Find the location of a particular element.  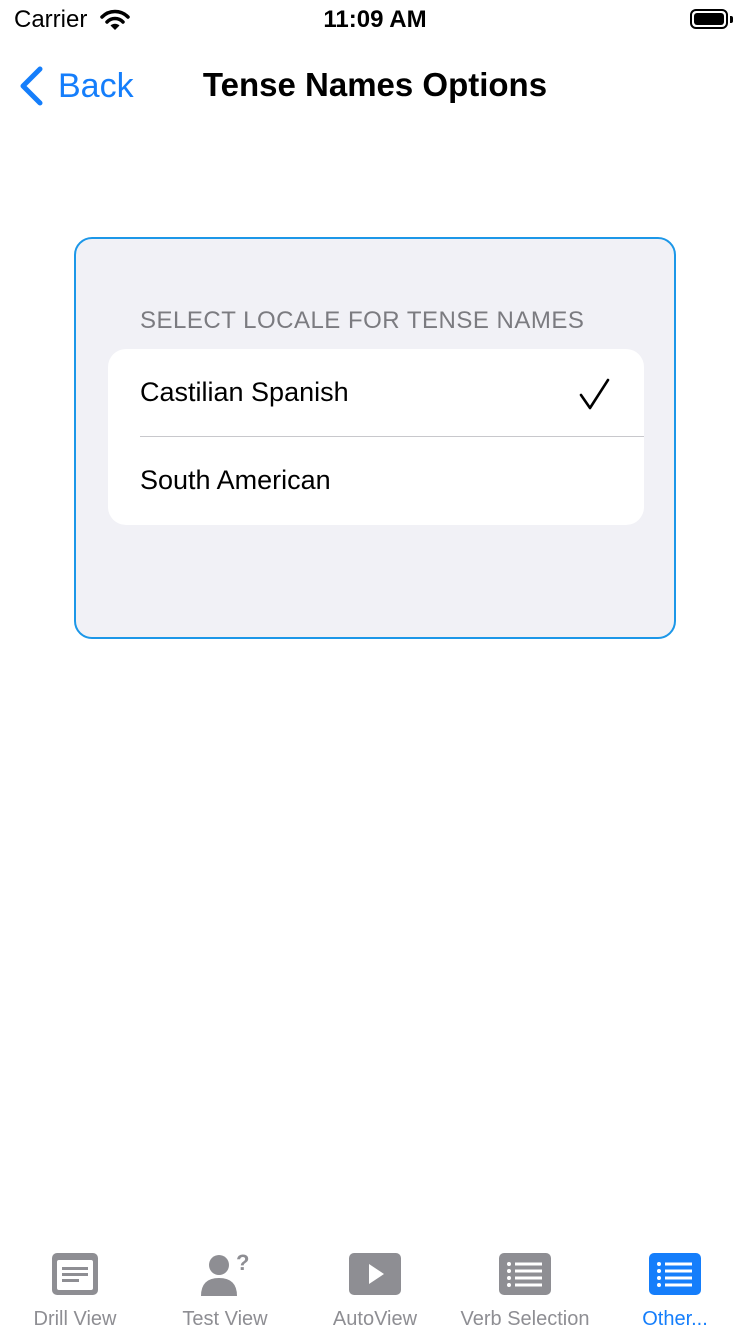

battery-icon is located at coordinates (712, 20).